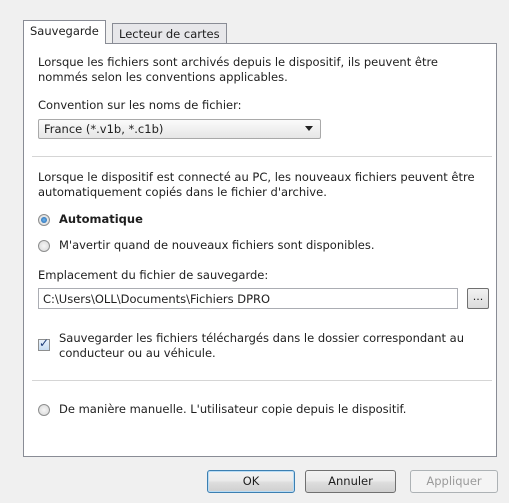  I want to click on naming-convention-value: France (*.v1b, *.c1b), so click(104, 129).